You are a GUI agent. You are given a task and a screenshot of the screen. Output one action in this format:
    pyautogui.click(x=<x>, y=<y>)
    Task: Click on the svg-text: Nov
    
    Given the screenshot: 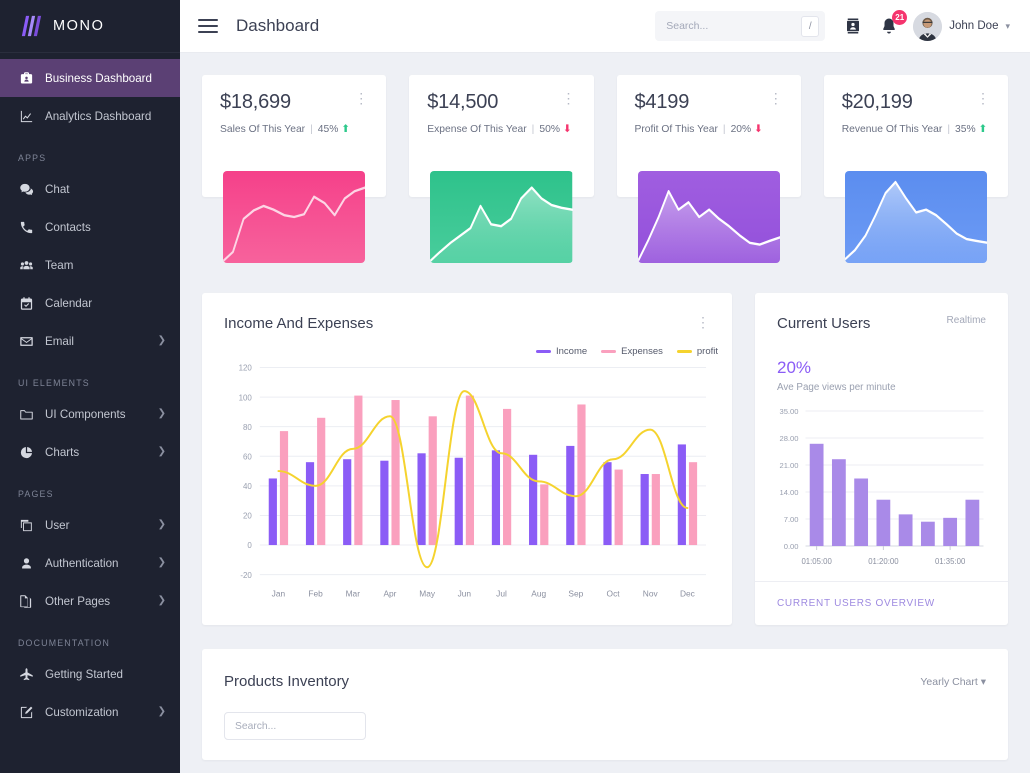 What is the action you would take?
    pyautogui.click(x=651, y=594)
    